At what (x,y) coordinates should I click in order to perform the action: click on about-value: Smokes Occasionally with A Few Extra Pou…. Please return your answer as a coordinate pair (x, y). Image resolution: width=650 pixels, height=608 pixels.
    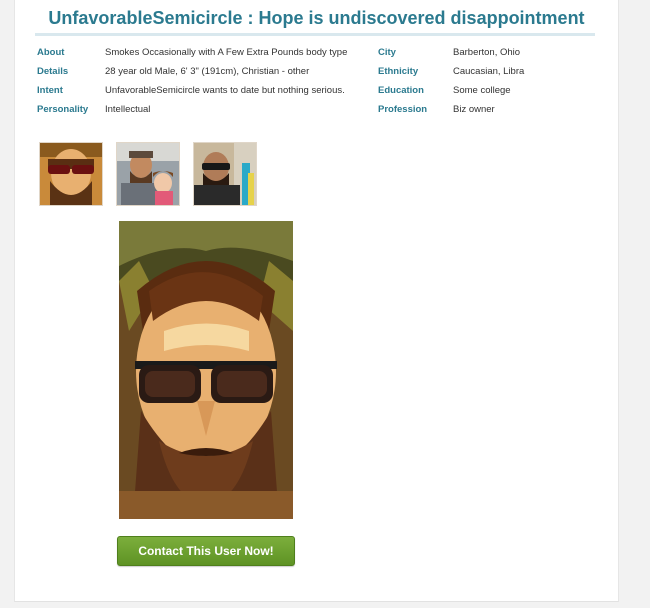
    Looking at the image, I should click on (226, 52).